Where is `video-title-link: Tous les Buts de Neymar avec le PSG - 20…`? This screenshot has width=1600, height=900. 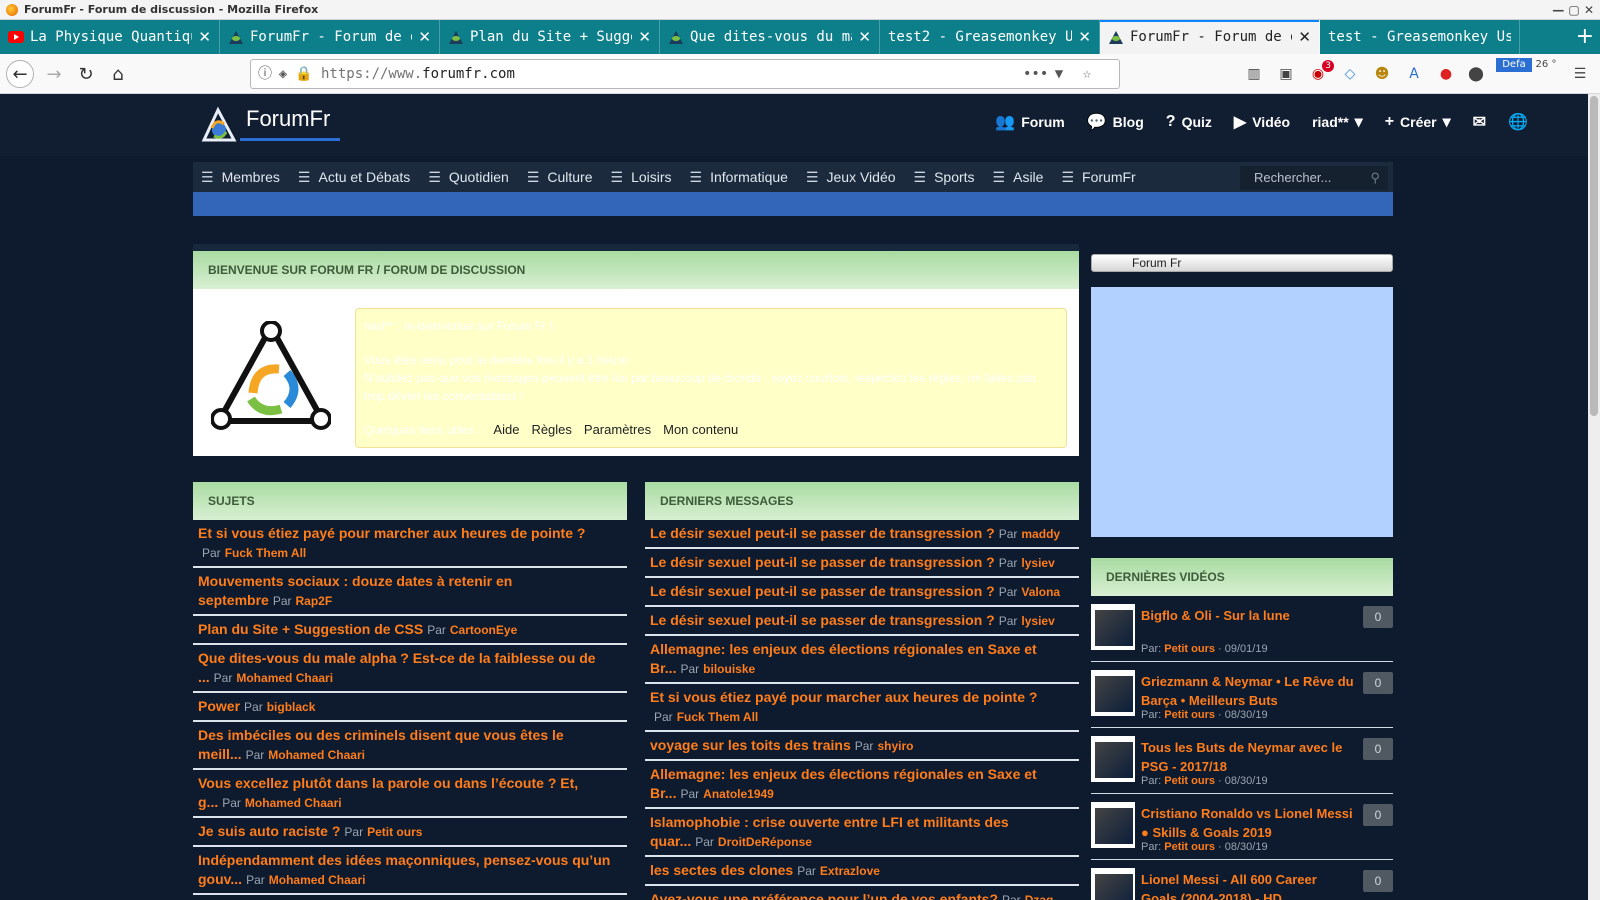
video-title-link: Tous les Buts de Neymar avec le PSG - 20… is located at coordinates (1248, 757).